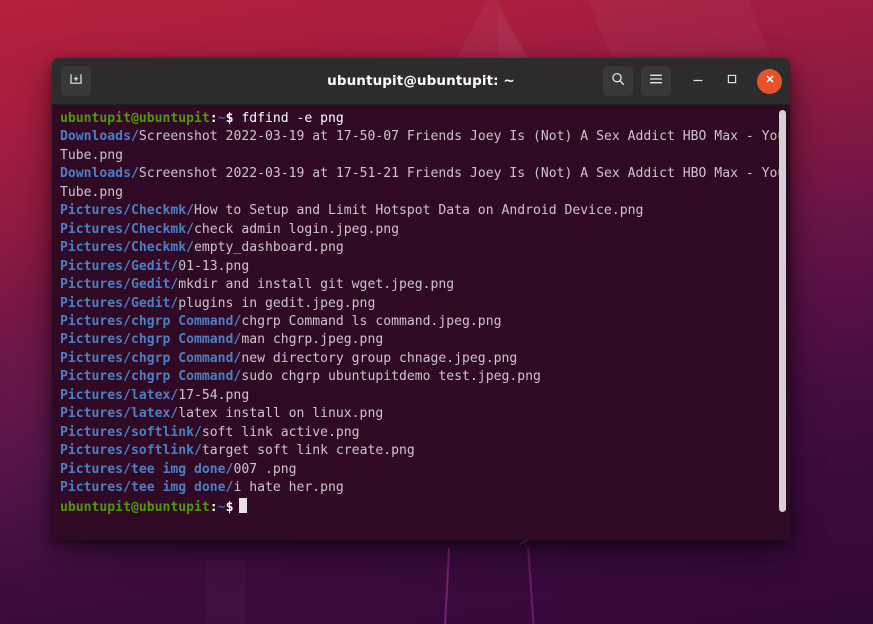 The image size is (873, 624). Describe the element at coordinates (280, 432) in the screenshot. I see `result-filename: soft link active.png` at that location.